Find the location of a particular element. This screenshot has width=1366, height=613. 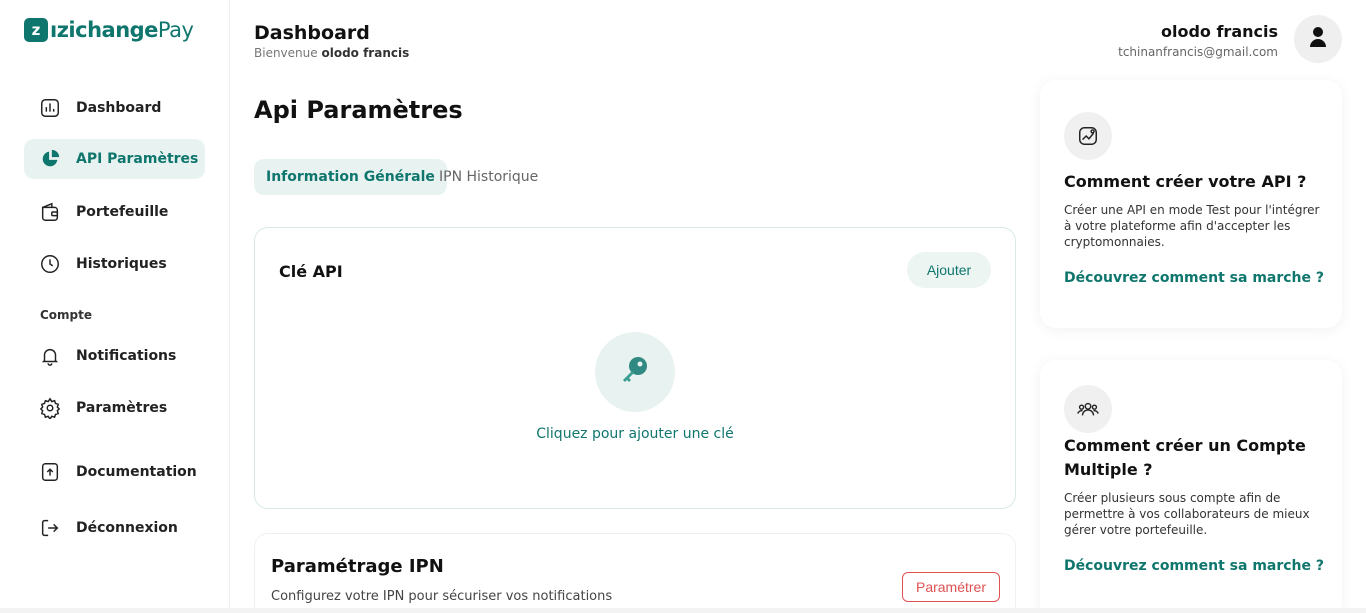

sidebar-item-documentation: Documentation is located at coordinates (114, 472).